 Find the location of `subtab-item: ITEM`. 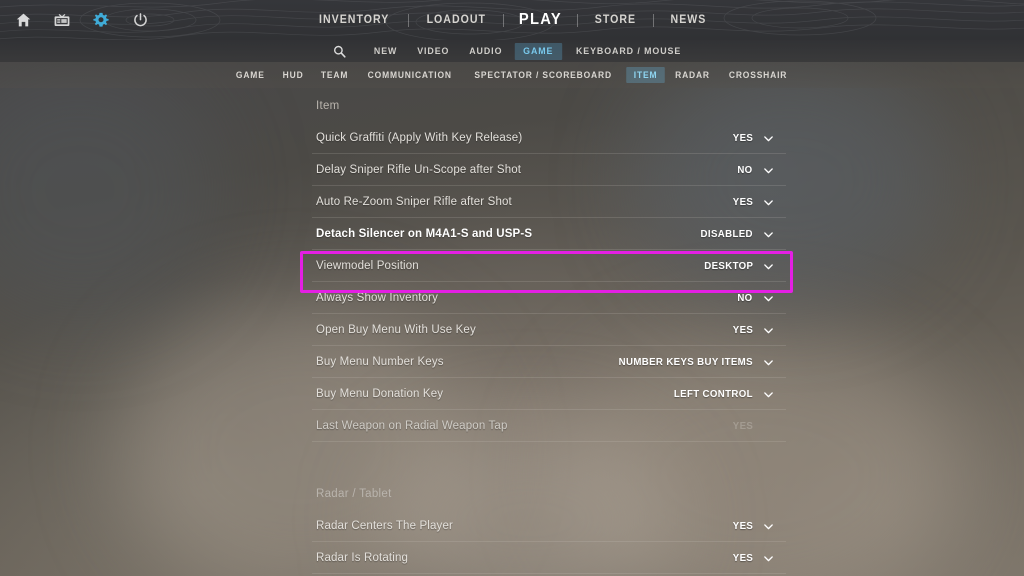

subtab-item: ITEM is located at coordinates (645, 75).